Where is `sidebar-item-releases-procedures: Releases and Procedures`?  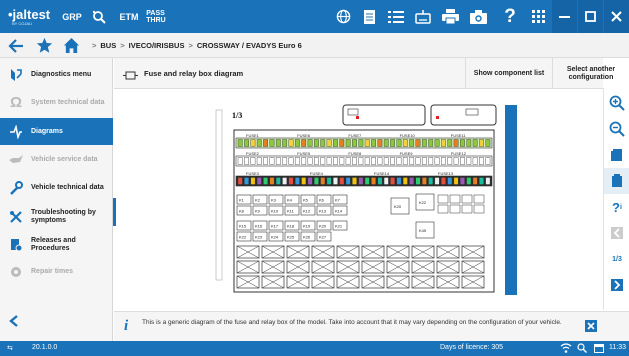
sidebar-item-releases-procedures: Releases and Procedures is located at coordinates (56, 245).